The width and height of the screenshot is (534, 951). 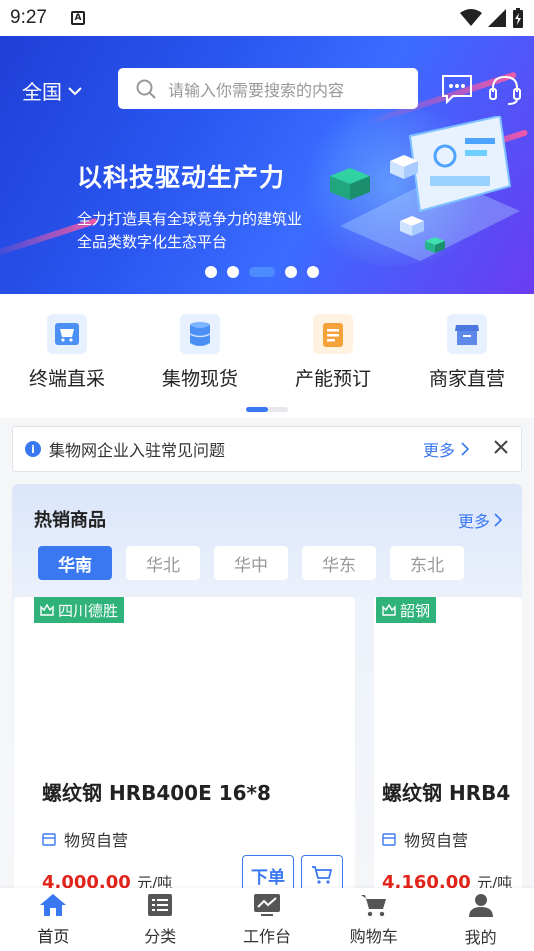 What do you see at coordinates (33, 449) in the screenshot?
I see `info-icon: i` at bounding box center [33, 449].